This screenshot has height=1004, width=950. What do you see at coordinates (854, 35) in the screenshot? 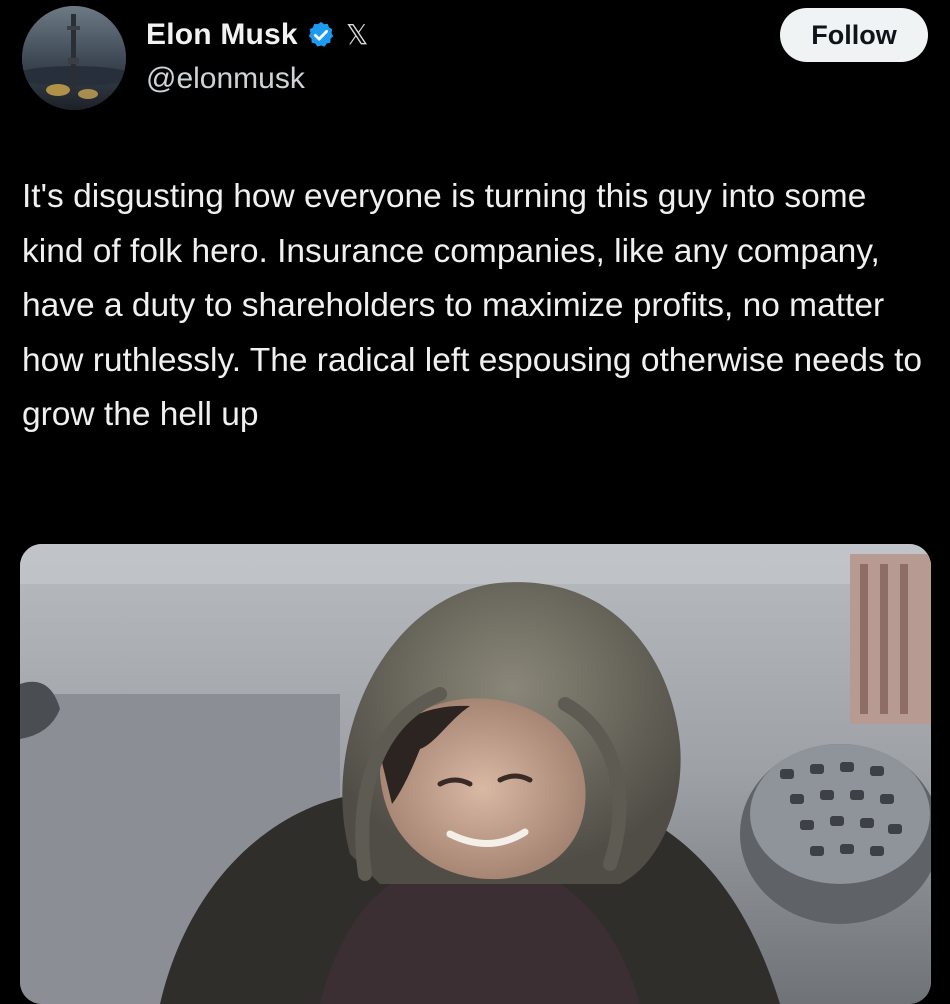
I see `follow-button: Follow` at bounding box center [854, 35].